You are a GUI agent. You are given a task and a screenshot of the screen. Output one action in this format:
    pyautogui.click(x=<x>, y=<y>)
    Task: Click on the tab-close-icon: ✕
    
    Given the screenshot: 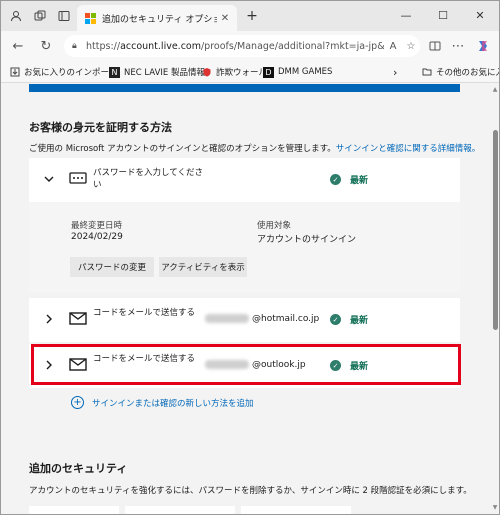 What is the action you would take?
    pyautogui.click(x=225, y=18)
    